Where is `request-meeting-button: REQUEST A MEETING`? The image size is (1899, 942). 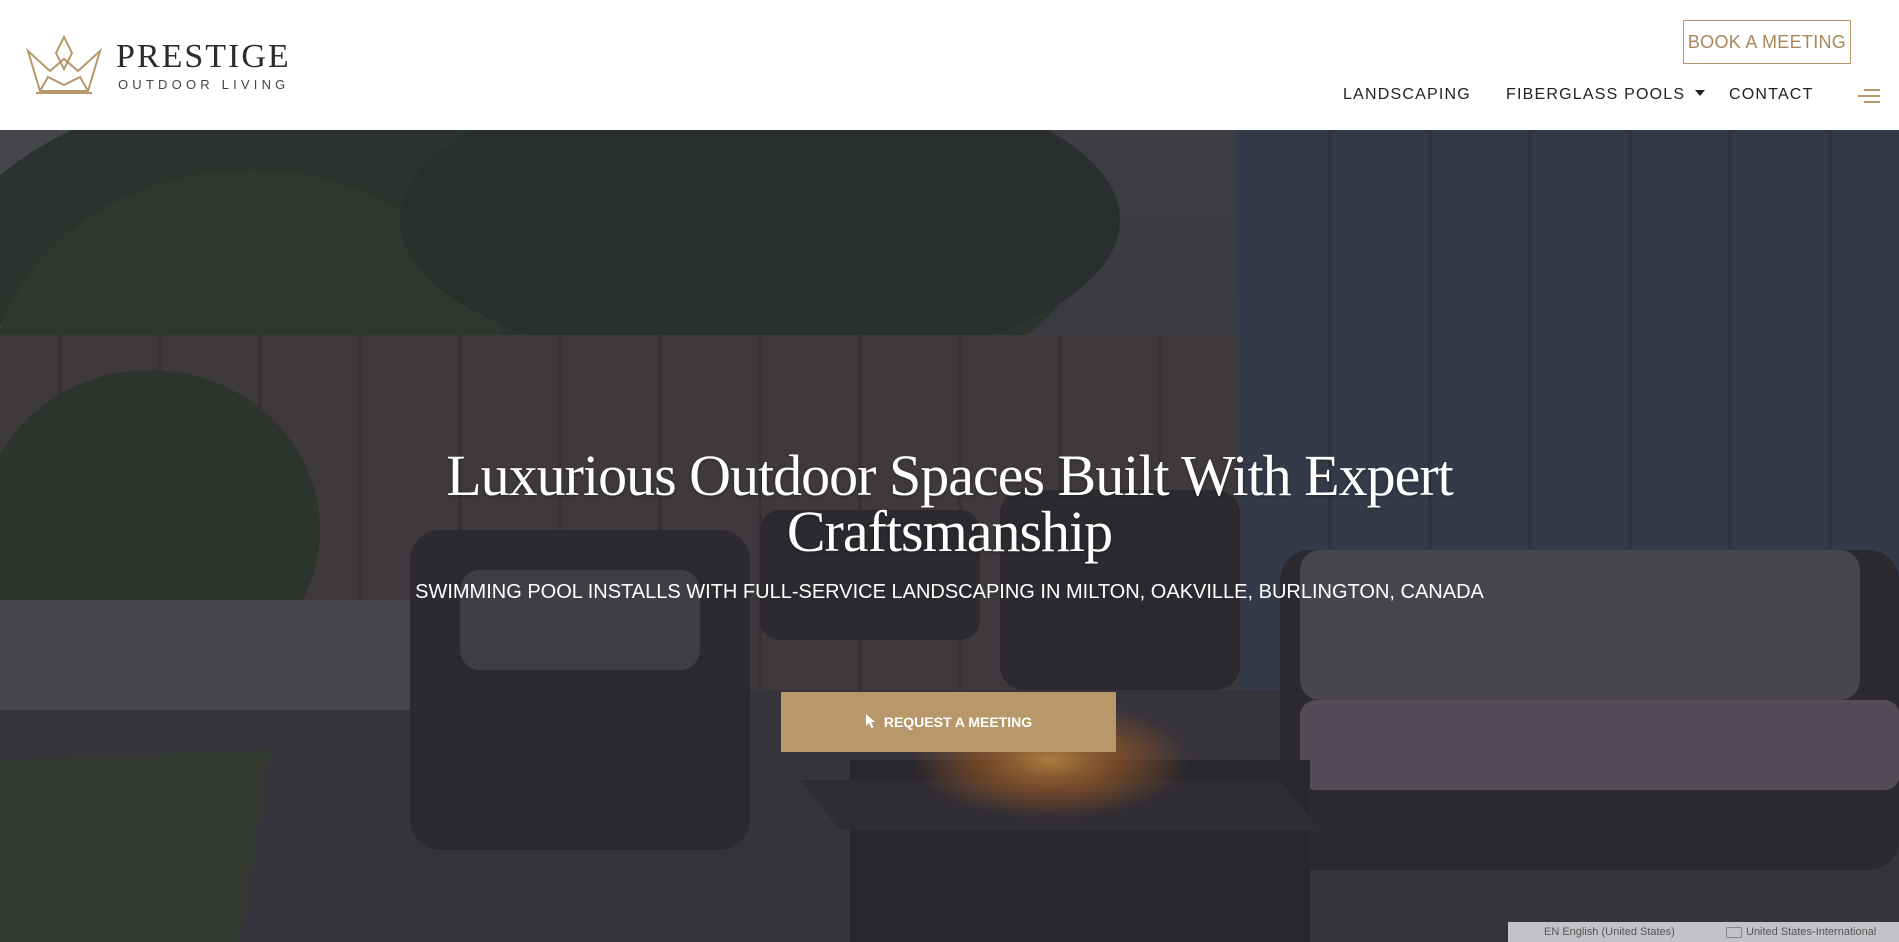
request-meeting-button: REQUEST A MEETING is located at coordinates (948, 722).